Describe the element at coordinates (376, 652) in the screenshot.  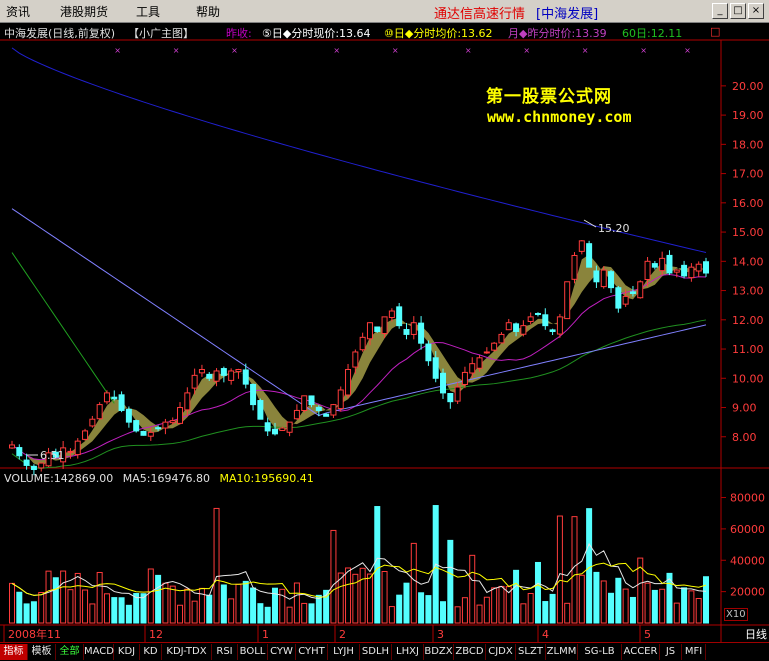
I see `tab-sdlh: SDLH` at that location.